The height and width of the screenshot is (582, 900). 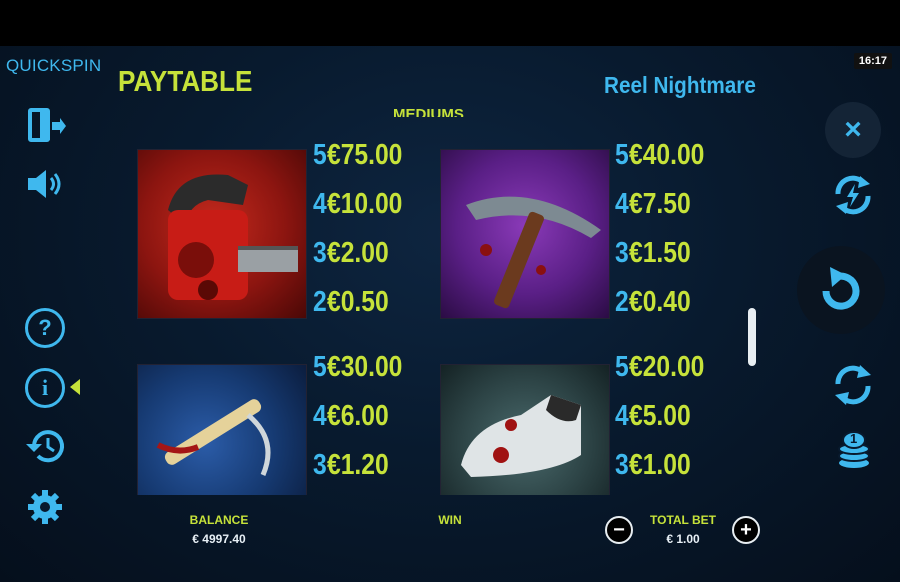 I want to click on payout-row: 4 €10.00, so click(x=364, y=208).